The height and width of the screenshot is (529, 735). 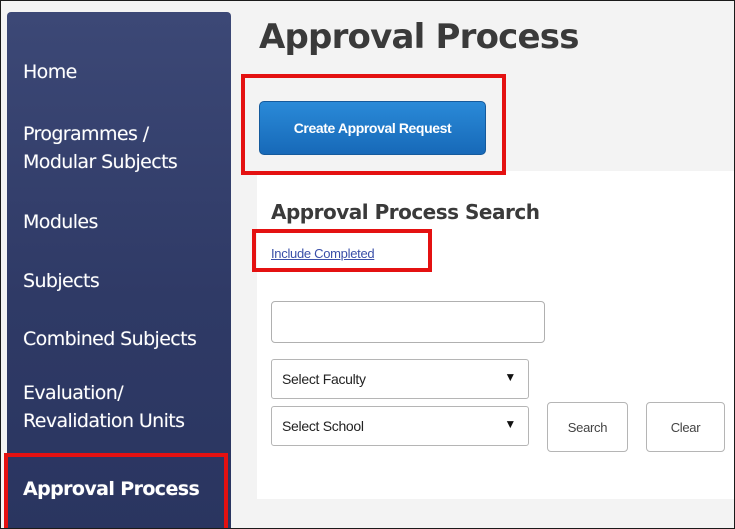 I want to click on sidebar-item-programmes: Programmes / Modular Subjects, so click(x=124, y=148).